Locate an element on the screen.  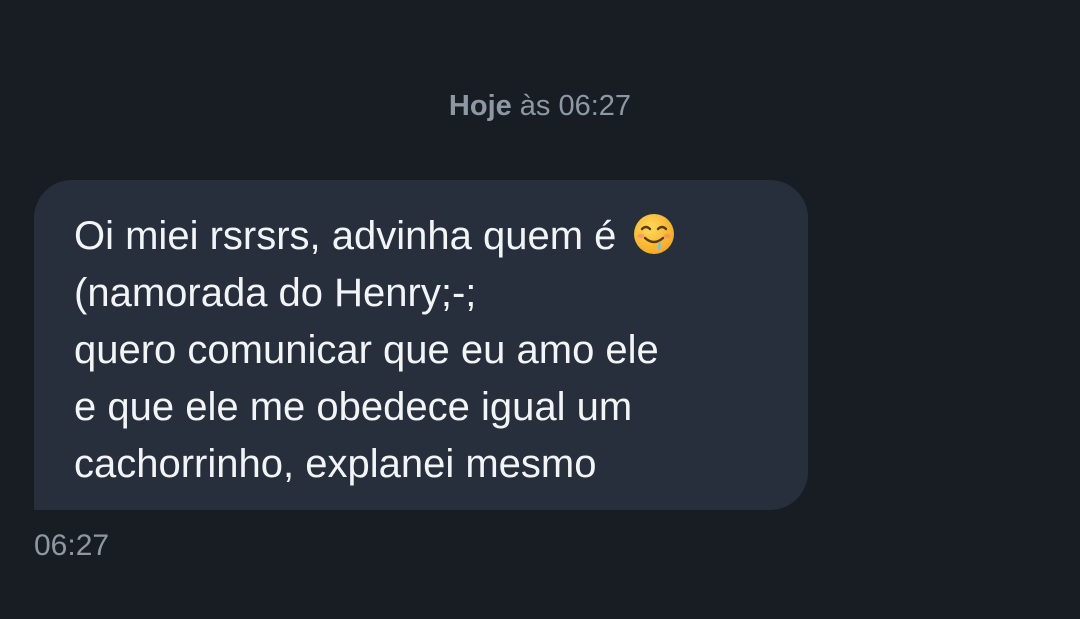
message-line: Oi miei rsrsrs, advinha quem é is located at coordinates (423, 236).